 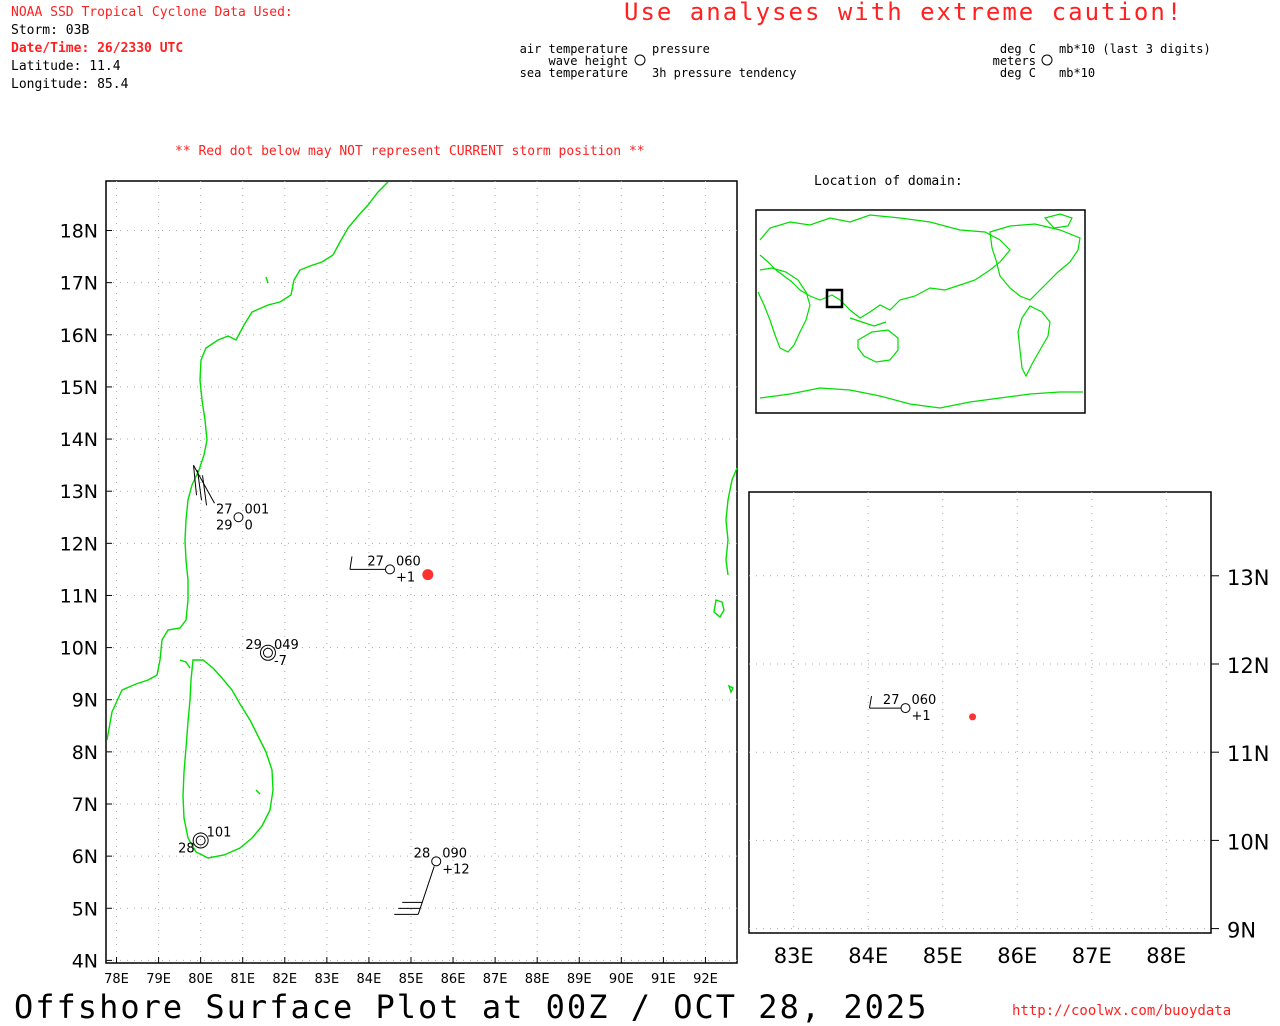 What do you see at coordinates (79, 596) in the screenshot?
I see `lat-tick-label: 11N` at bounding box center [79, 596].